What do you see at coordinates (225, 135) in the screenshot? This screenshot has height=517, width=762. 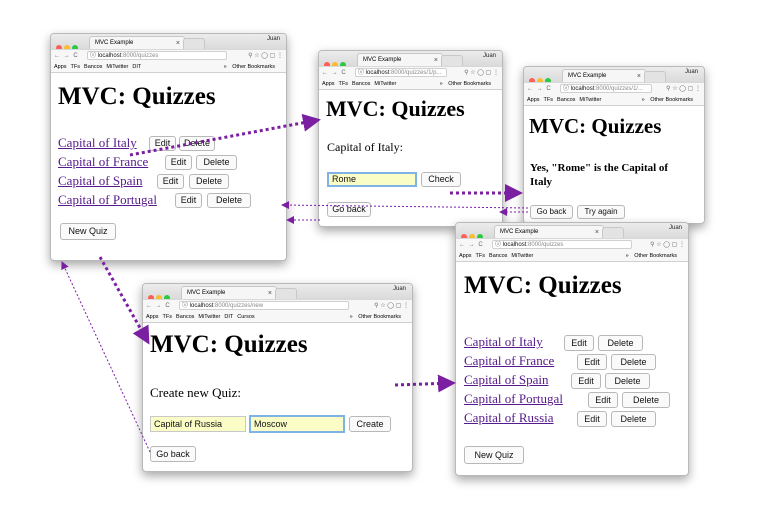 I see `arrow-play-quiz` at bounding box center [225, 135].